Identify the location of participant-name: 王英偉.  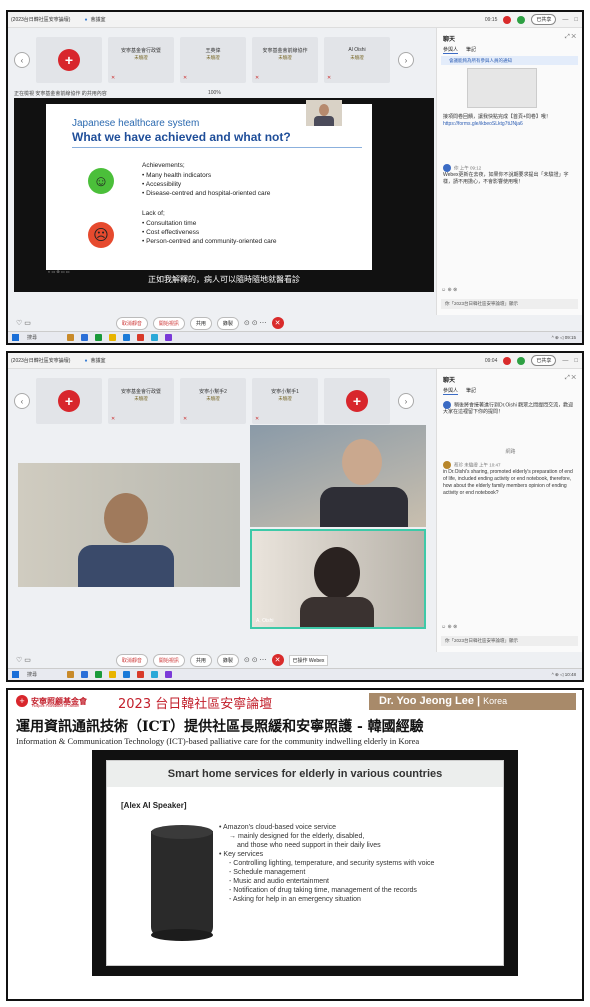
(213, 51).